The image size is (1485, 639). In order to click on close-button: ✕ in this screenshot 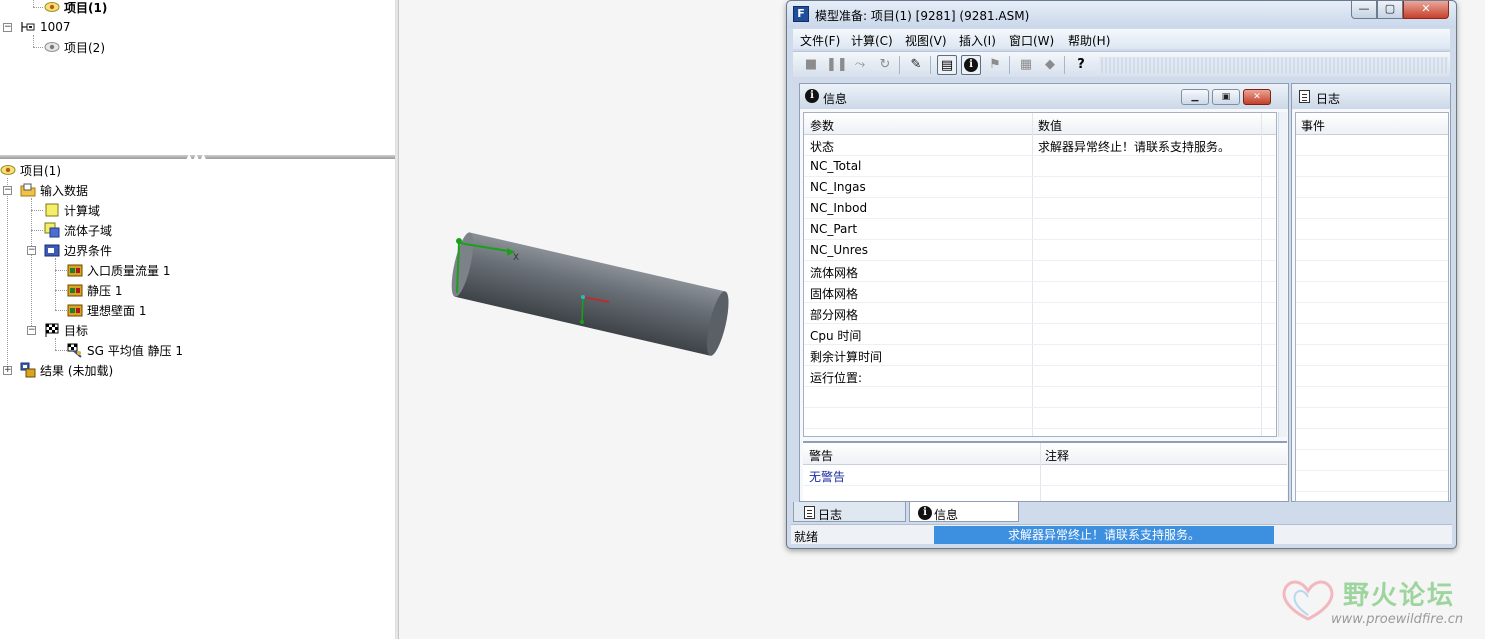, I will do `click(1426, 10)`.